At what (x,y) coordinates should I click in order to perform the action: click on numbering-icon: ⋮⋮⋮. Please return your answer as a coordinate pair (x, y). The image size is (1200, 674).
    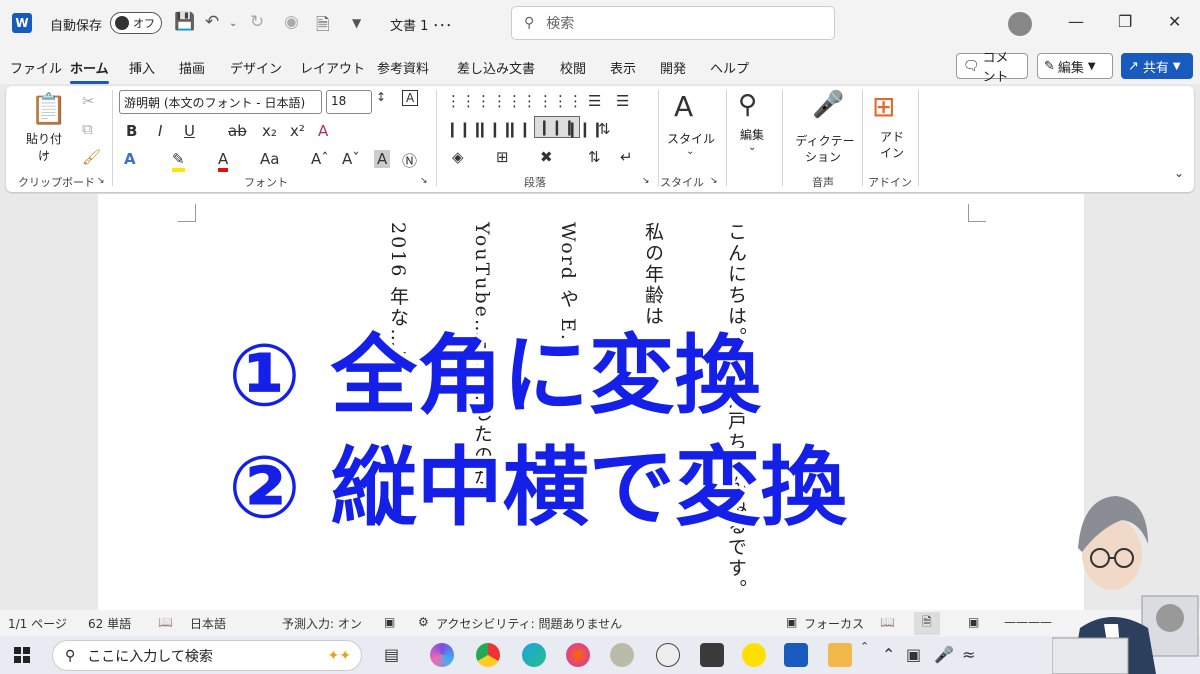
    Looking at the image, I should click on (514, 101).